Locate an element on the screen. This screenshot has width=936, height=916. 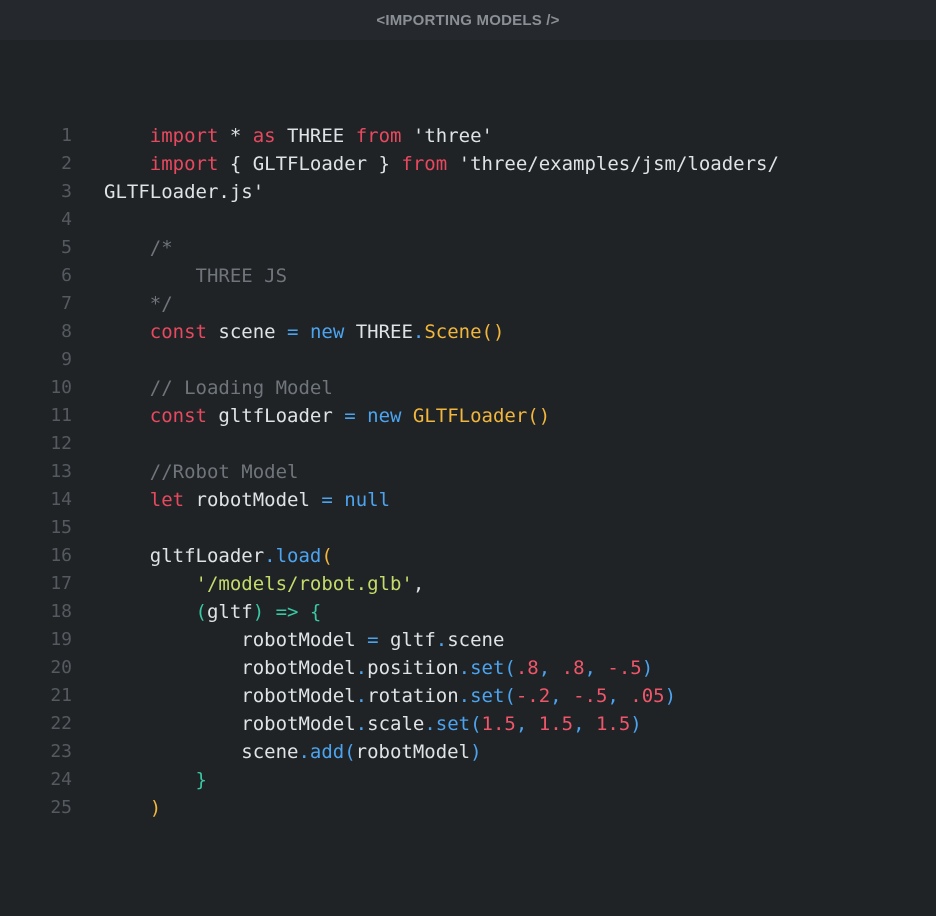
line-number: 10 is located at coordinates (61, 387).